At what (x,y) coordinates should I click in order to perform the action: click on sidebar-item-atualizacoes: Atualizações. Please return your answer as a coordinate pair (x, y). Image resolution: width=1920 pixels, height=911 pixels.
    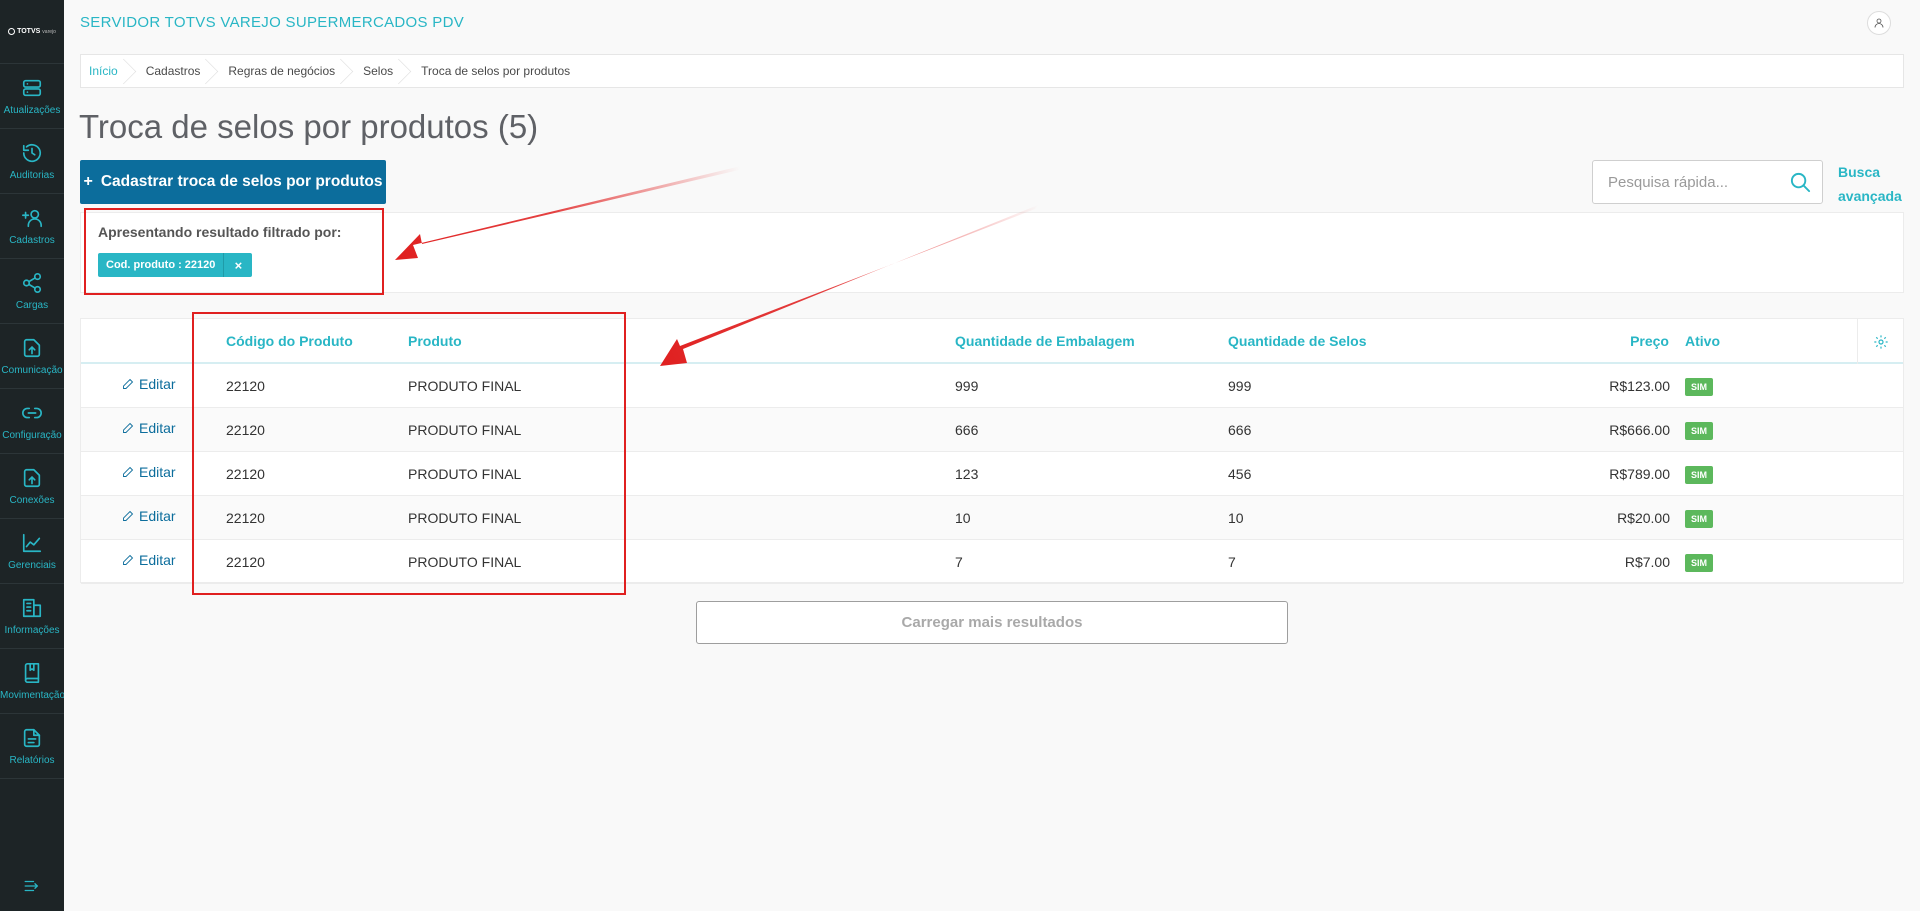
    Looking at the image, I should click on (32, 96).